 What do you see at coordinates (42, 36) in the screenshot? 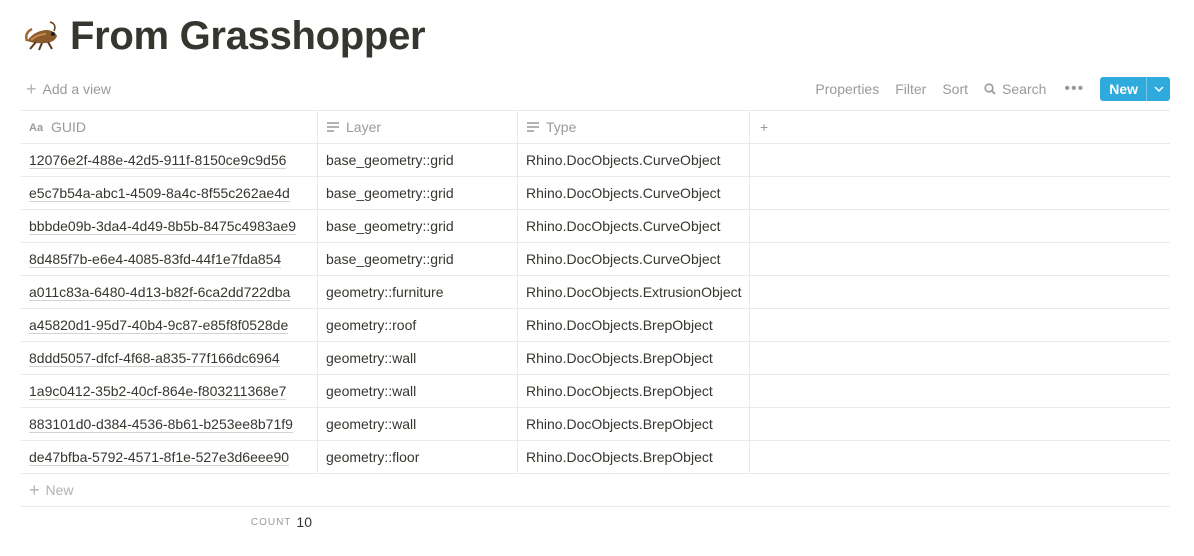
I see `grasshopper-icon` at bounding box center [42, 36].